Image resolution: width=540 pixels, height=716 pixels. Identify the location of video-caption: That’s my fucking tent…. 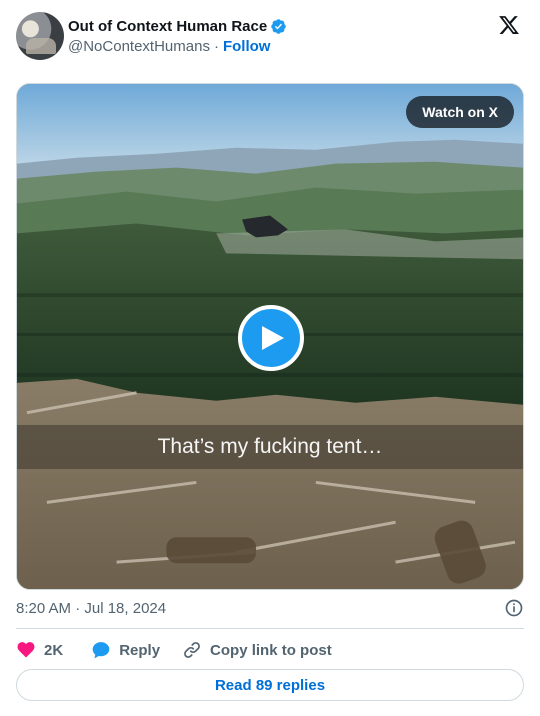
(270, 447).